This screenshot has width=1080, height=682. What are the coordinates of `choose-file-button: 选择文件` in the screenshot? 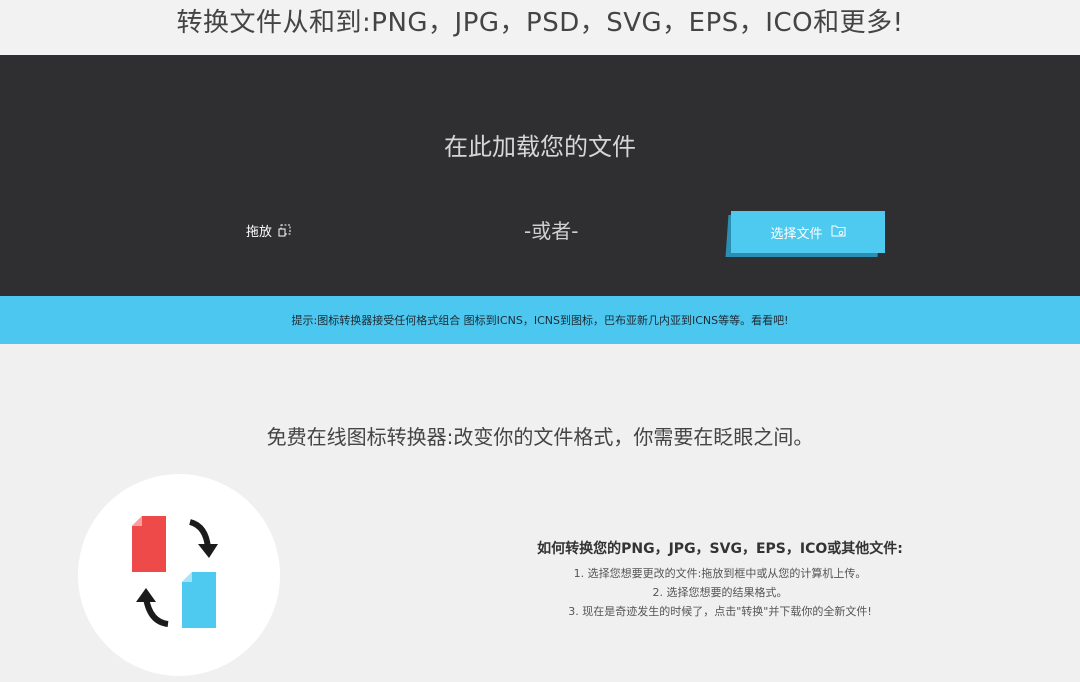 It's located at (805, 234).